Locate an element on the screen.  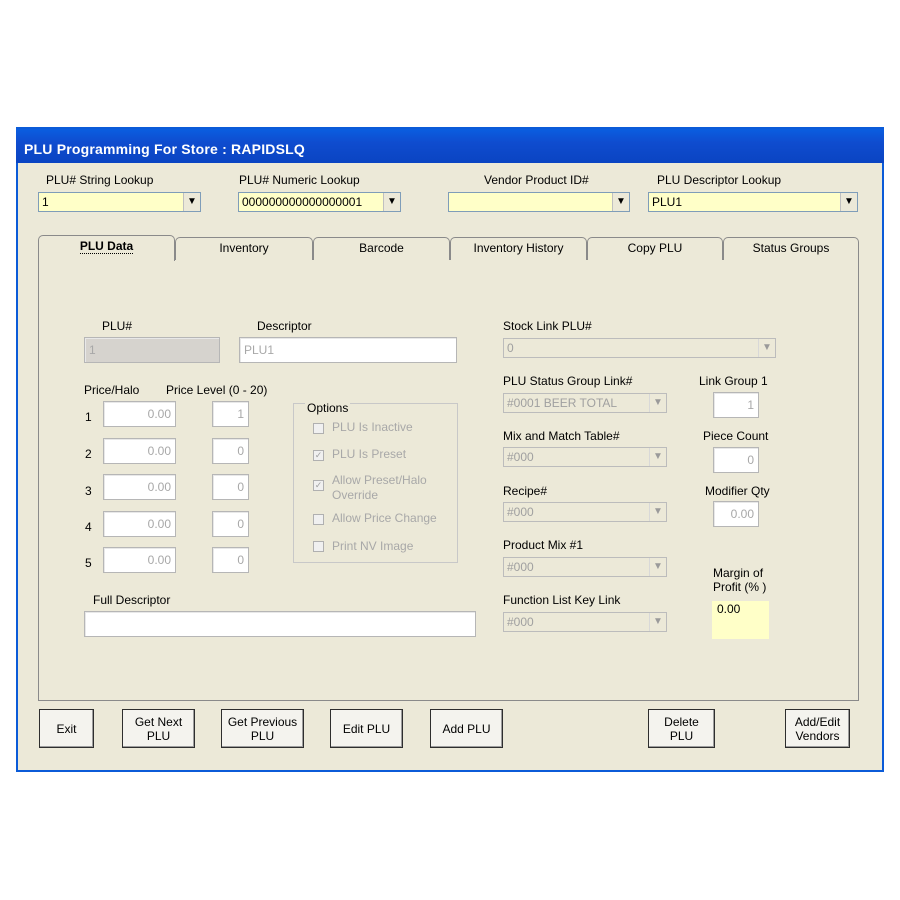
link-group-label: Link Group 1 is located at coordinates (733, 381).